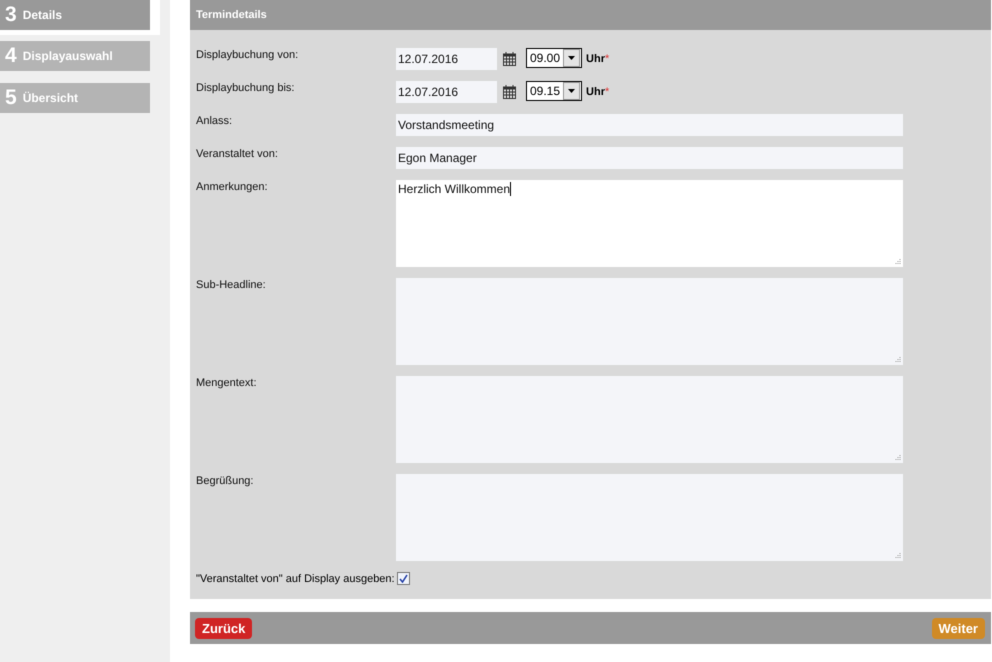 This screenshot has height=662, width=992. Describe the element at coordinates (649, 158) in the screenshot. I see `text-field: Egon Manager` at that location.